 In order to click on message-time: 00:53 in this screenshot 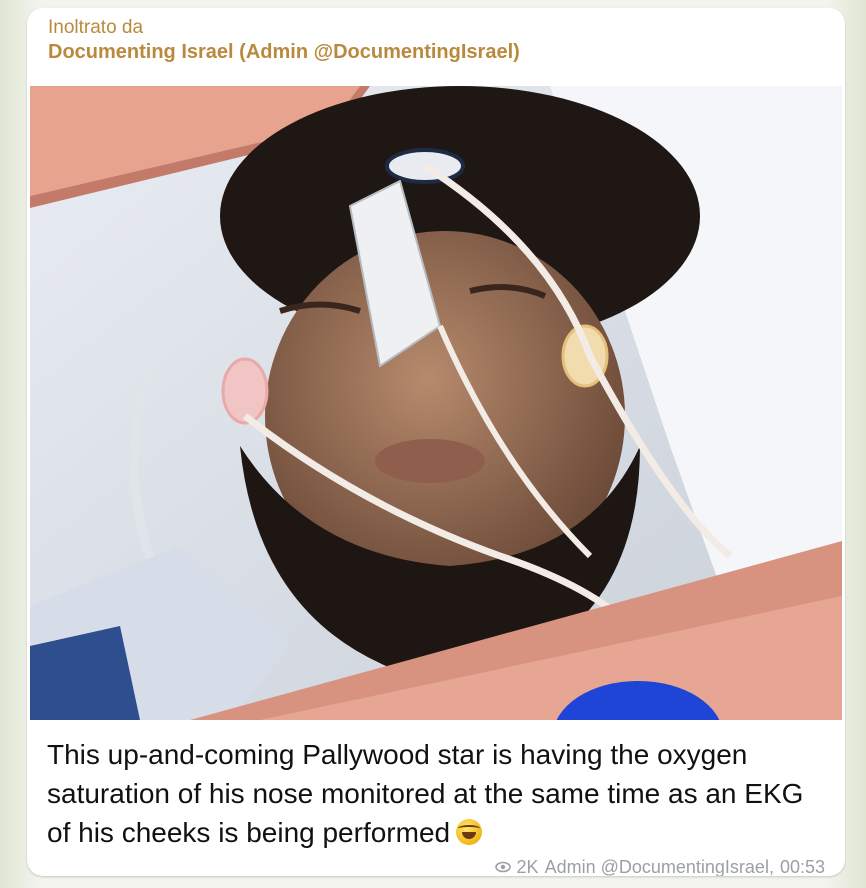, I will do `click(802, 866)`.